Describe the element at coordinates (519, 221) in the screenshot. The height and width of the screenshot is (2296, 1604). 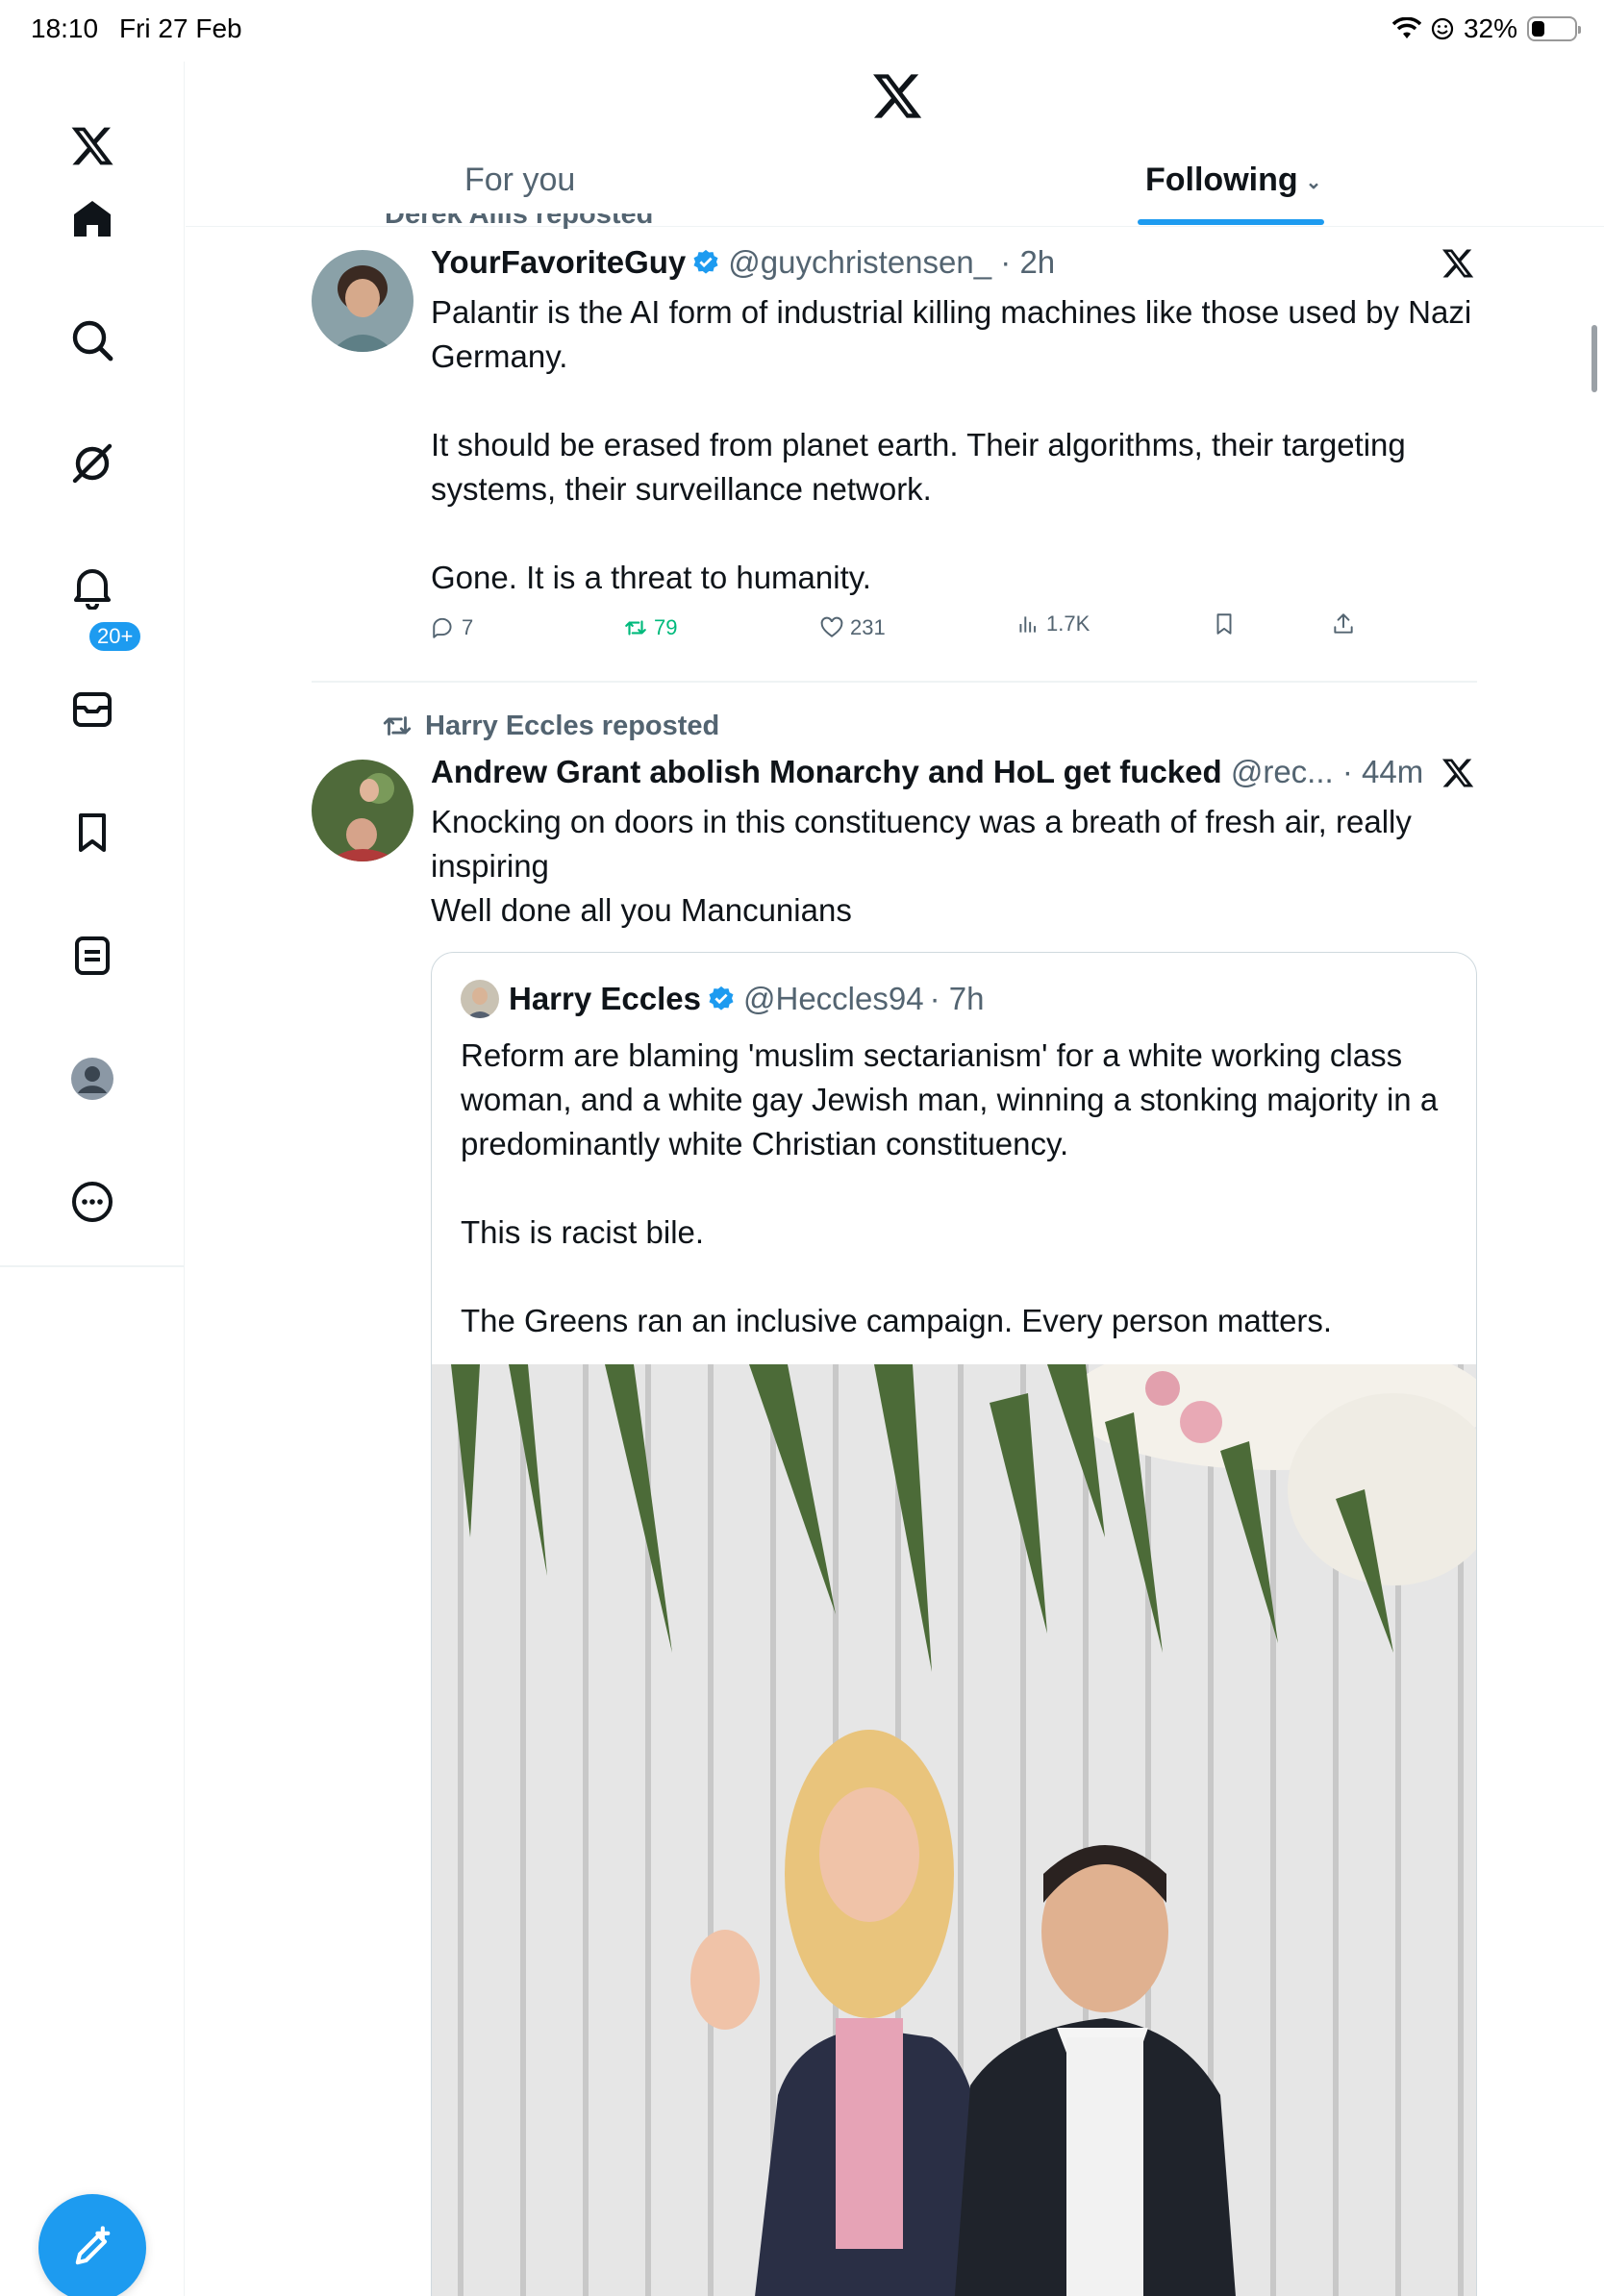
I see `repost-label-partial: Derek Allis reposted` at that location.